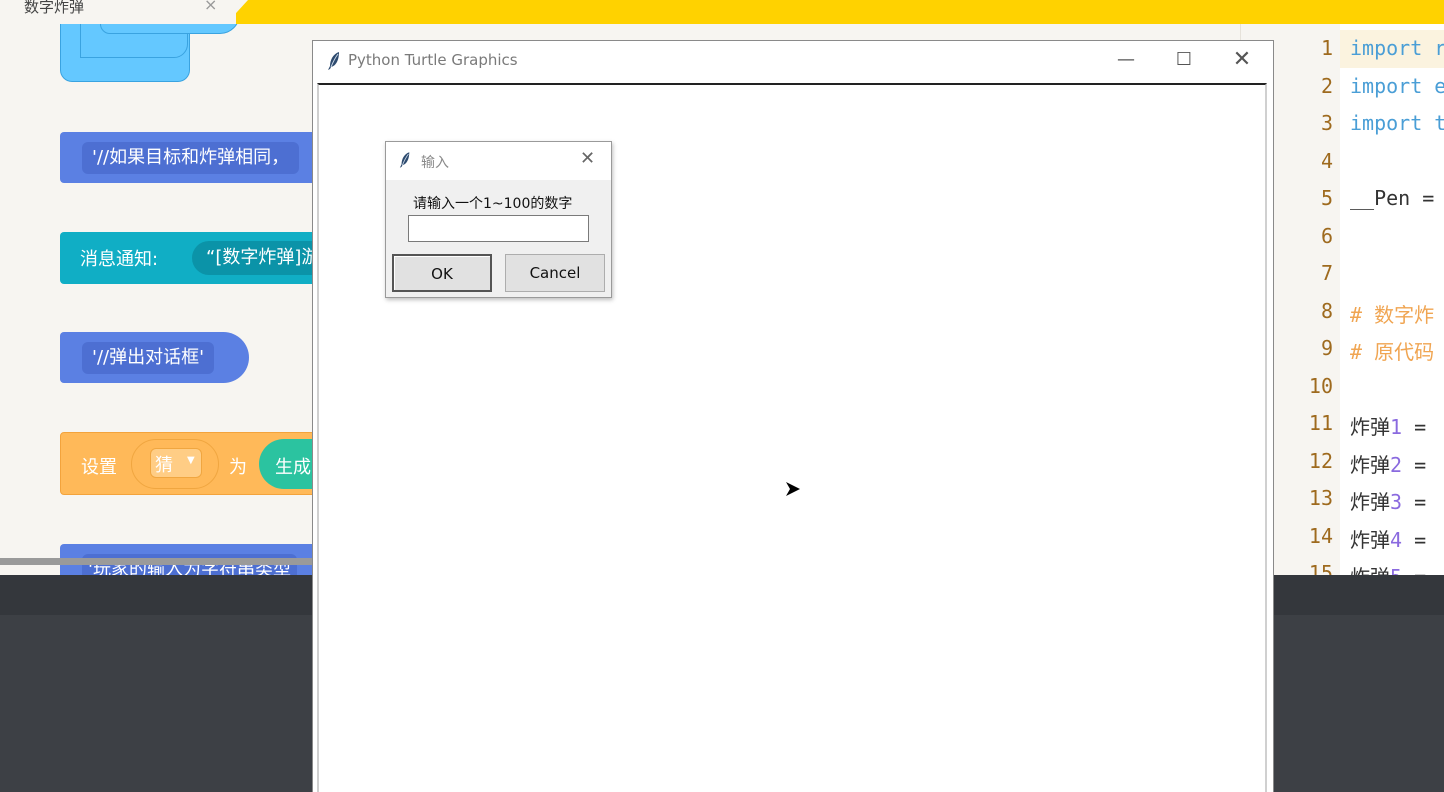 This screenshot has width=1444, height=792. What do you see at coordinates (555, 273) in the screenshot?
I see `cancel-button: Cancel` at bounding box center [555, 273].